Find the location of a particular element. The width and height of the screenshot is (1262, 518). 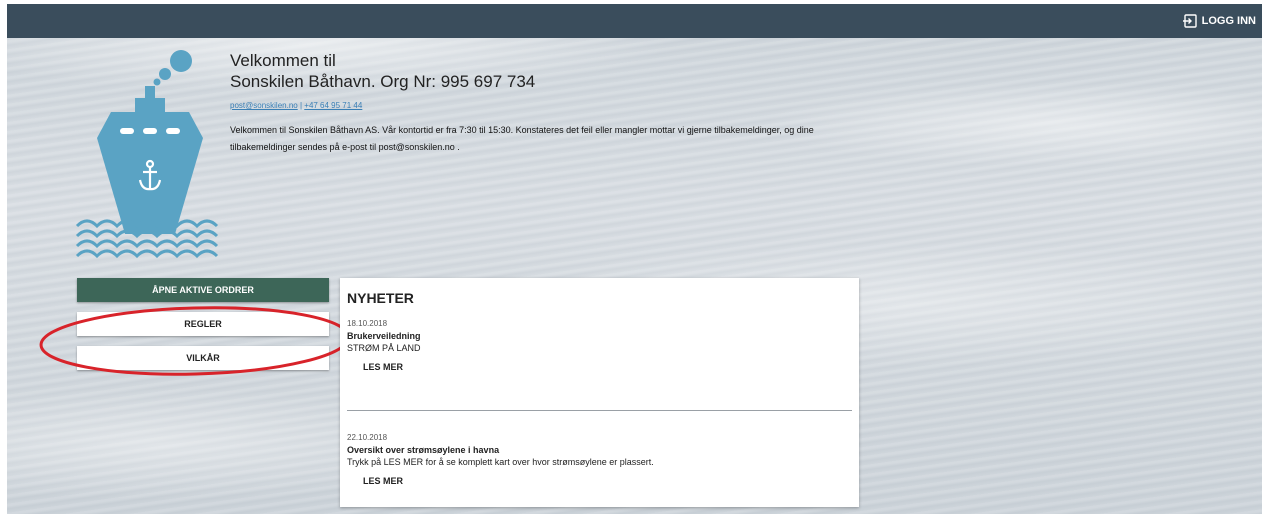

news-headline: Oversikt over strømsøylene i havna is located at coordinates (423, 450).